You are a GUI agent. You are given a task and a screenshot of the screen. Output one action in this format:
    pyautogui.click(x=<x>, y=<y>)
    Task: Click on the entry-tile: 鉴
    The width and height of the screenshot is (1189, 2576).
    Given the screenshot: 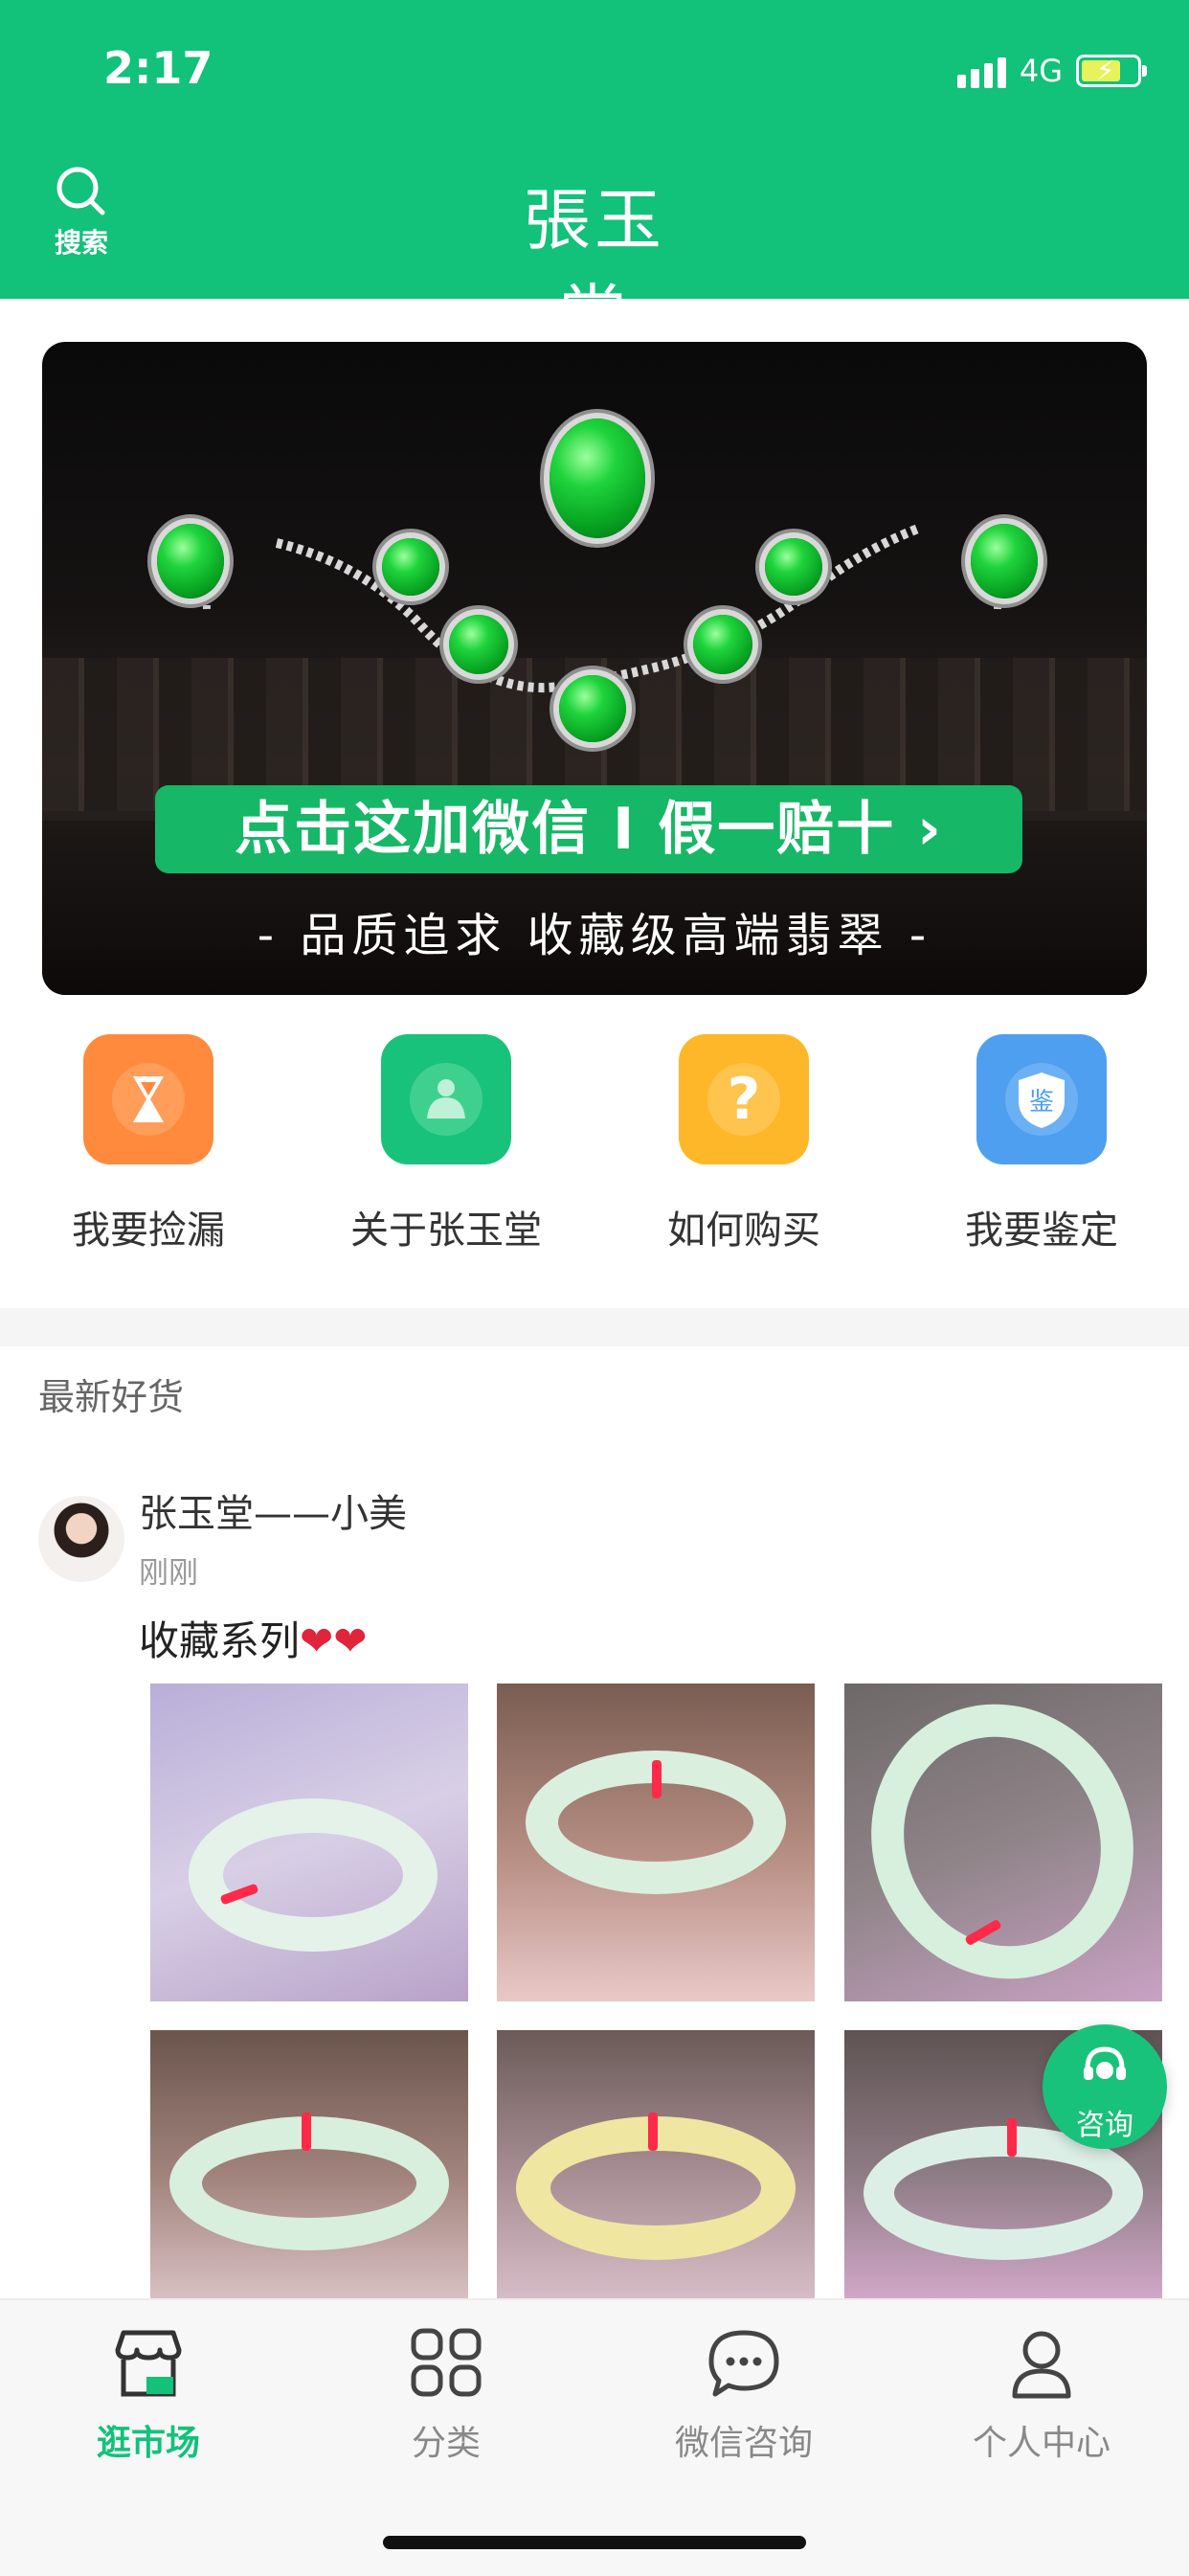 What is the action you would take?
    pyautogui.click(x=1041, y=1099)
    